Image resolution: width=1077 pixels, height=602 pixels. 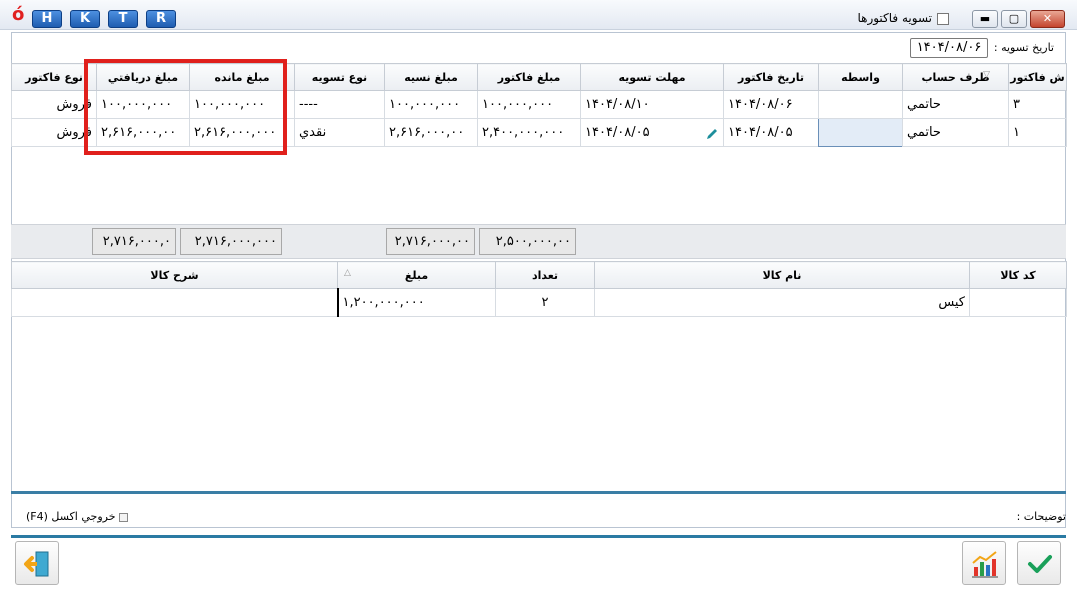 I want to click on cell-item-description, so click(x=175, y=302).